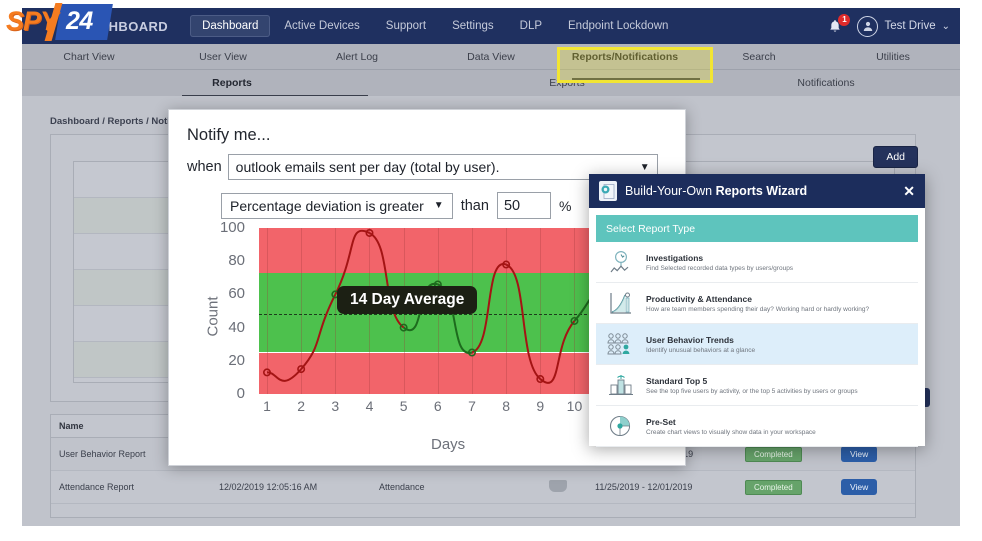 Image resolution: width=982 pixels, height=541 pixels. I want to click on wizard-option-name: Productivity & Attendance, so click(699, 298).